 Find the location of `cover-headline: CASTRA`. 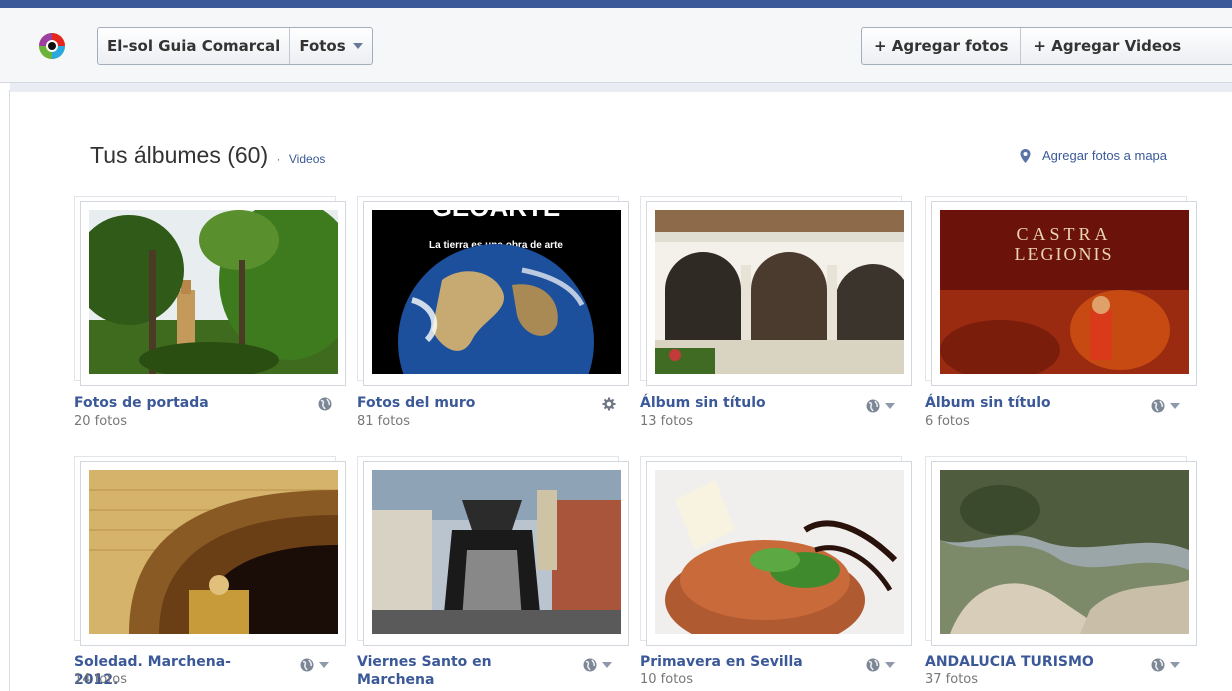

cover-headline: CASTRA is located at coordinates (1063, 234).